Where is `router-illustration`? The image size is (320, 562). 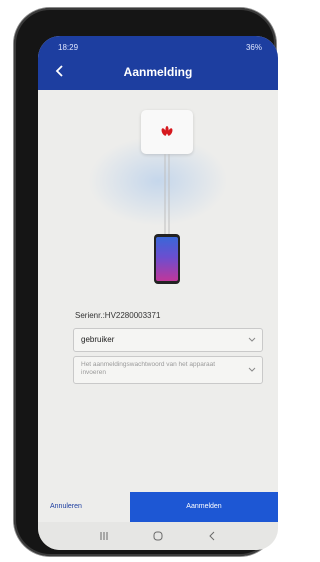 router-illustration is located at coordinates (167, 132).